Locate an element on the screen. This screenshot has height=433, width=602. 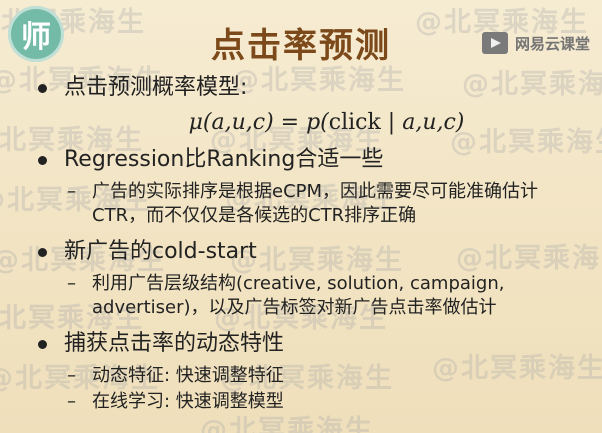
formula-rhs-p: p( is located at coordinates (317, 122).